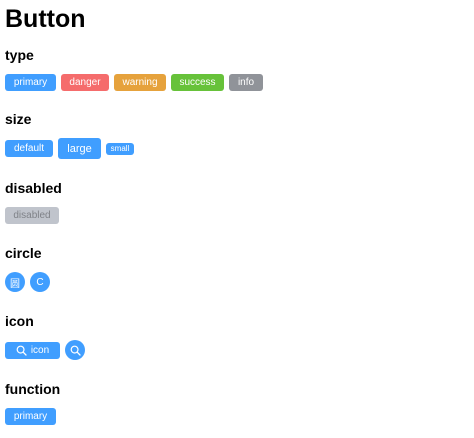 This screenshot has width=474, height=438. What do you see at coordinates (197, 82) in the screenshot?
I see `success-button: success` at bounding box center [197, 82].